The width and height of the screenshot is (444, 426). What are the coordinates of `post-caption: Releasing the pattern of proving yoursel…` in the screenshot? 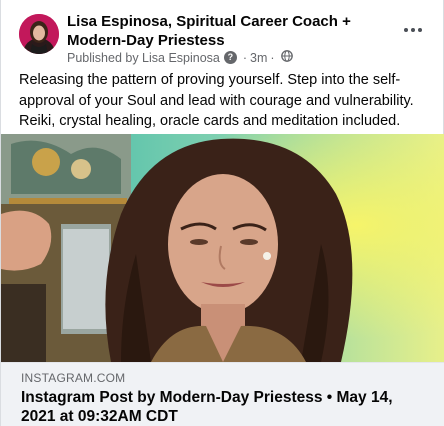 It's located at (216, 100).